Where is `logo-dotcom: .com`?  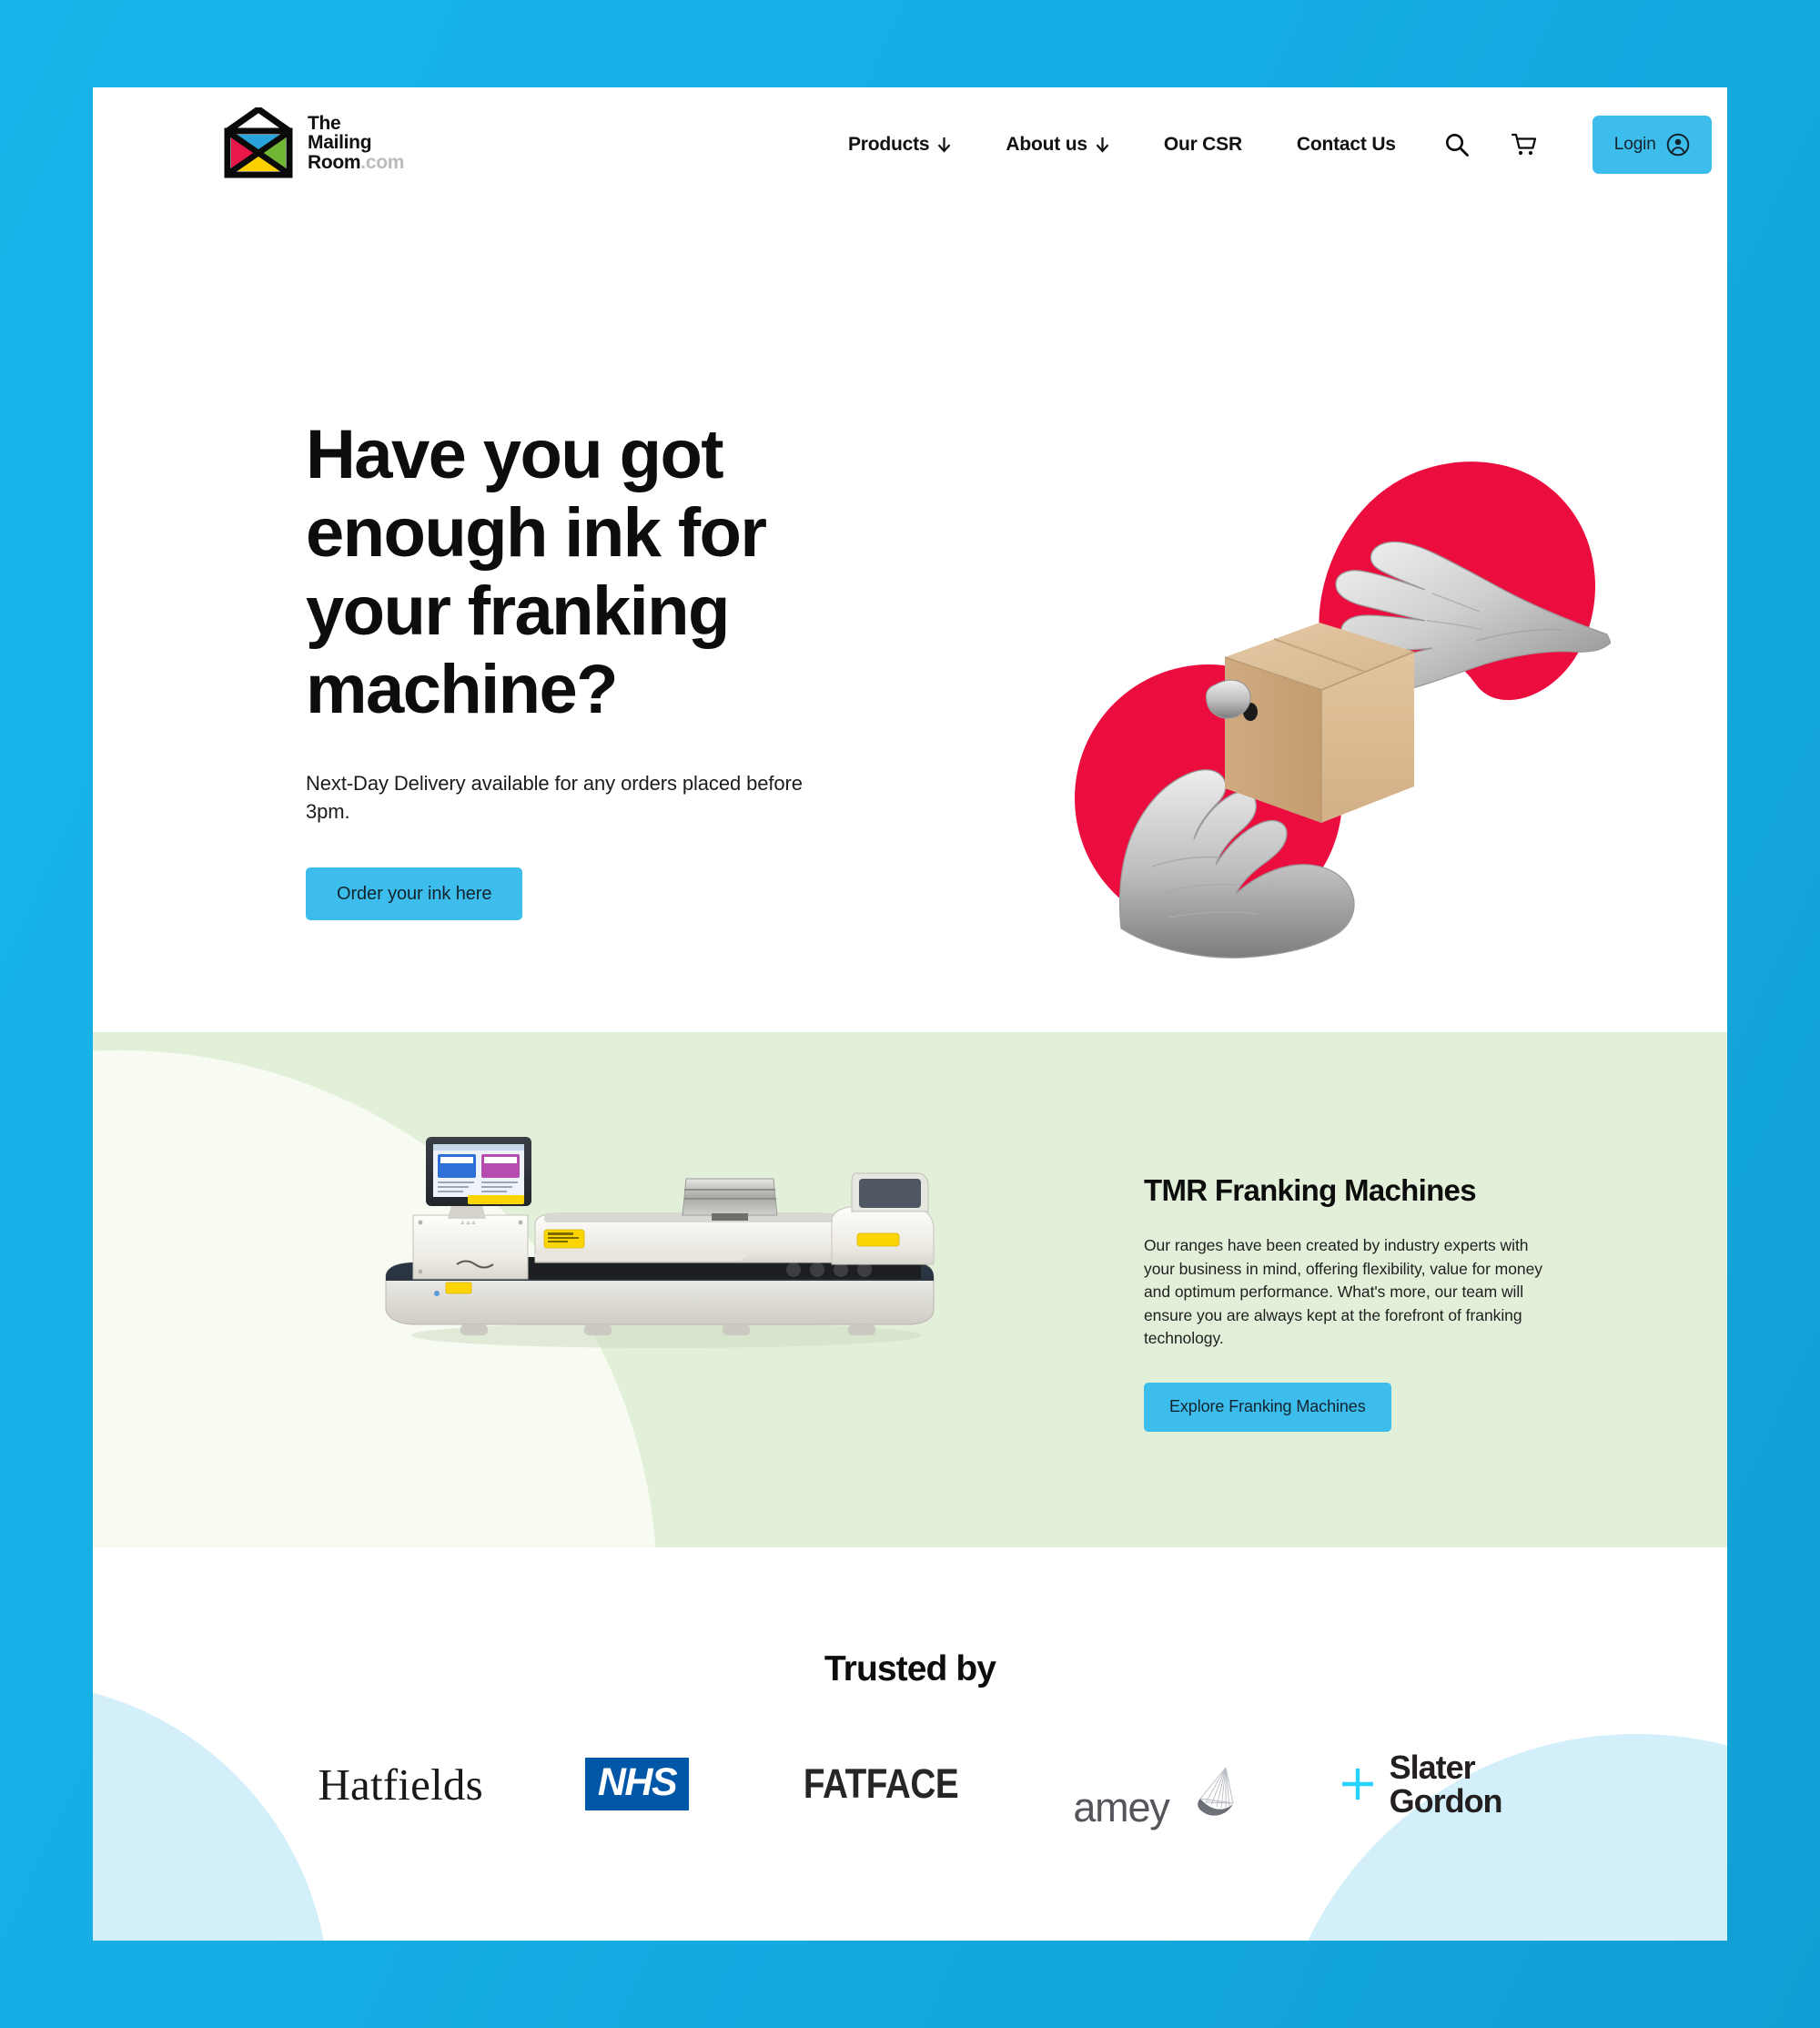
logo-dotcom: .com is located at coordinates (383, 162).